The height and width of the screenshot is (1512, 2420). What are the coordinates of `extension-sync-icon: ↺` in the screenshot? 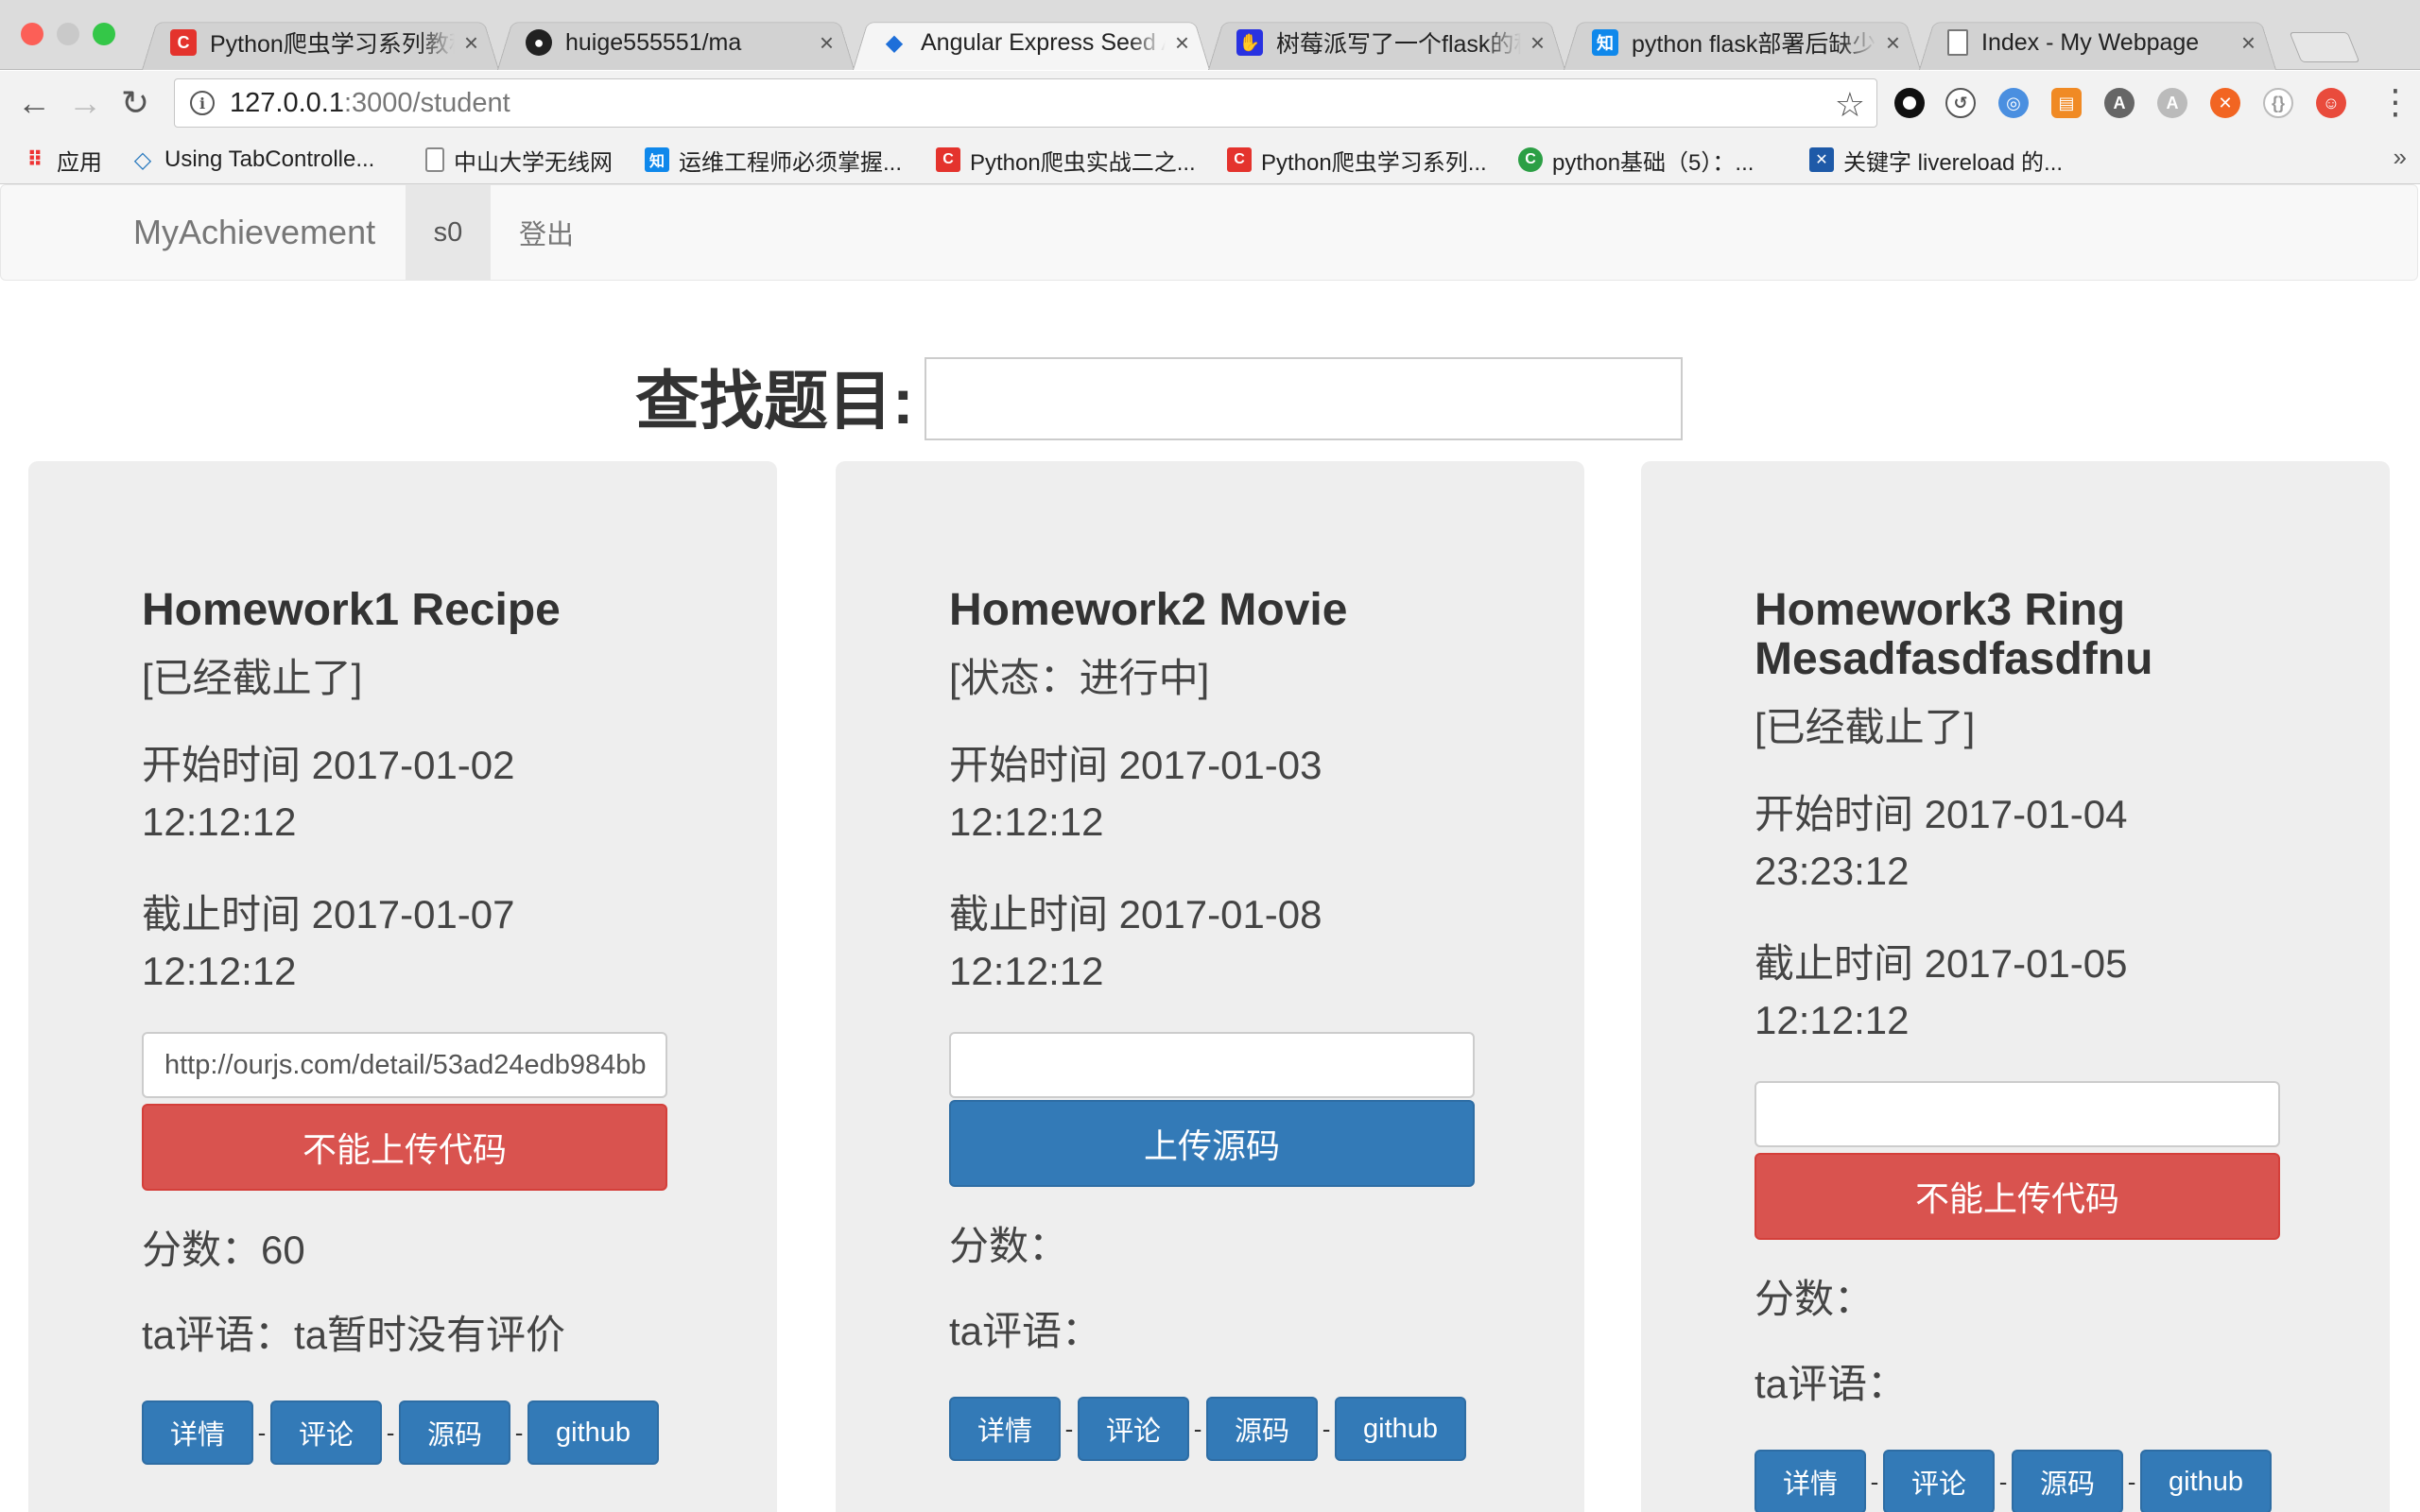 It's located at (1961, 103).